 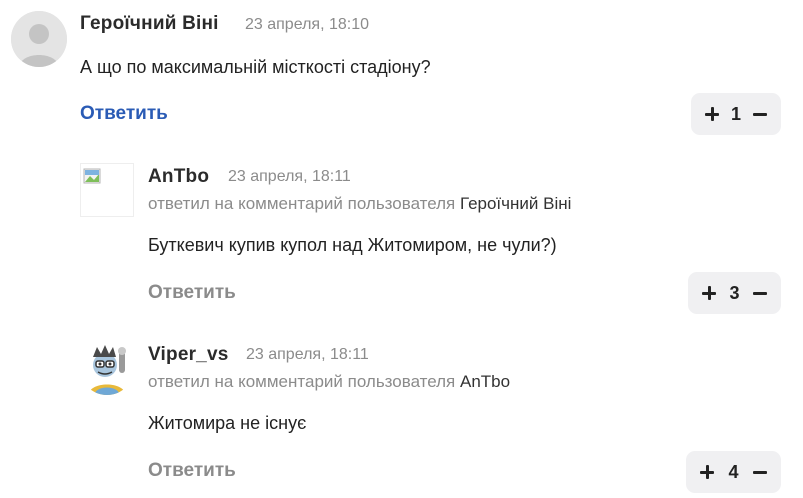 I want to click on comment-text: Житомира не існує, so click(x=227, y=423).